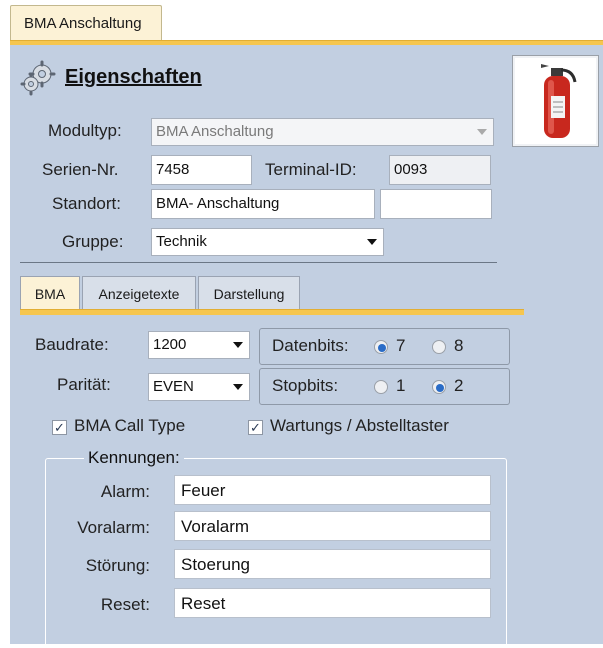 Image resolution: width=603 pixels, height=648 pixels. I want to click on kennungen-legend: Kennungen:, so click(134, 458).